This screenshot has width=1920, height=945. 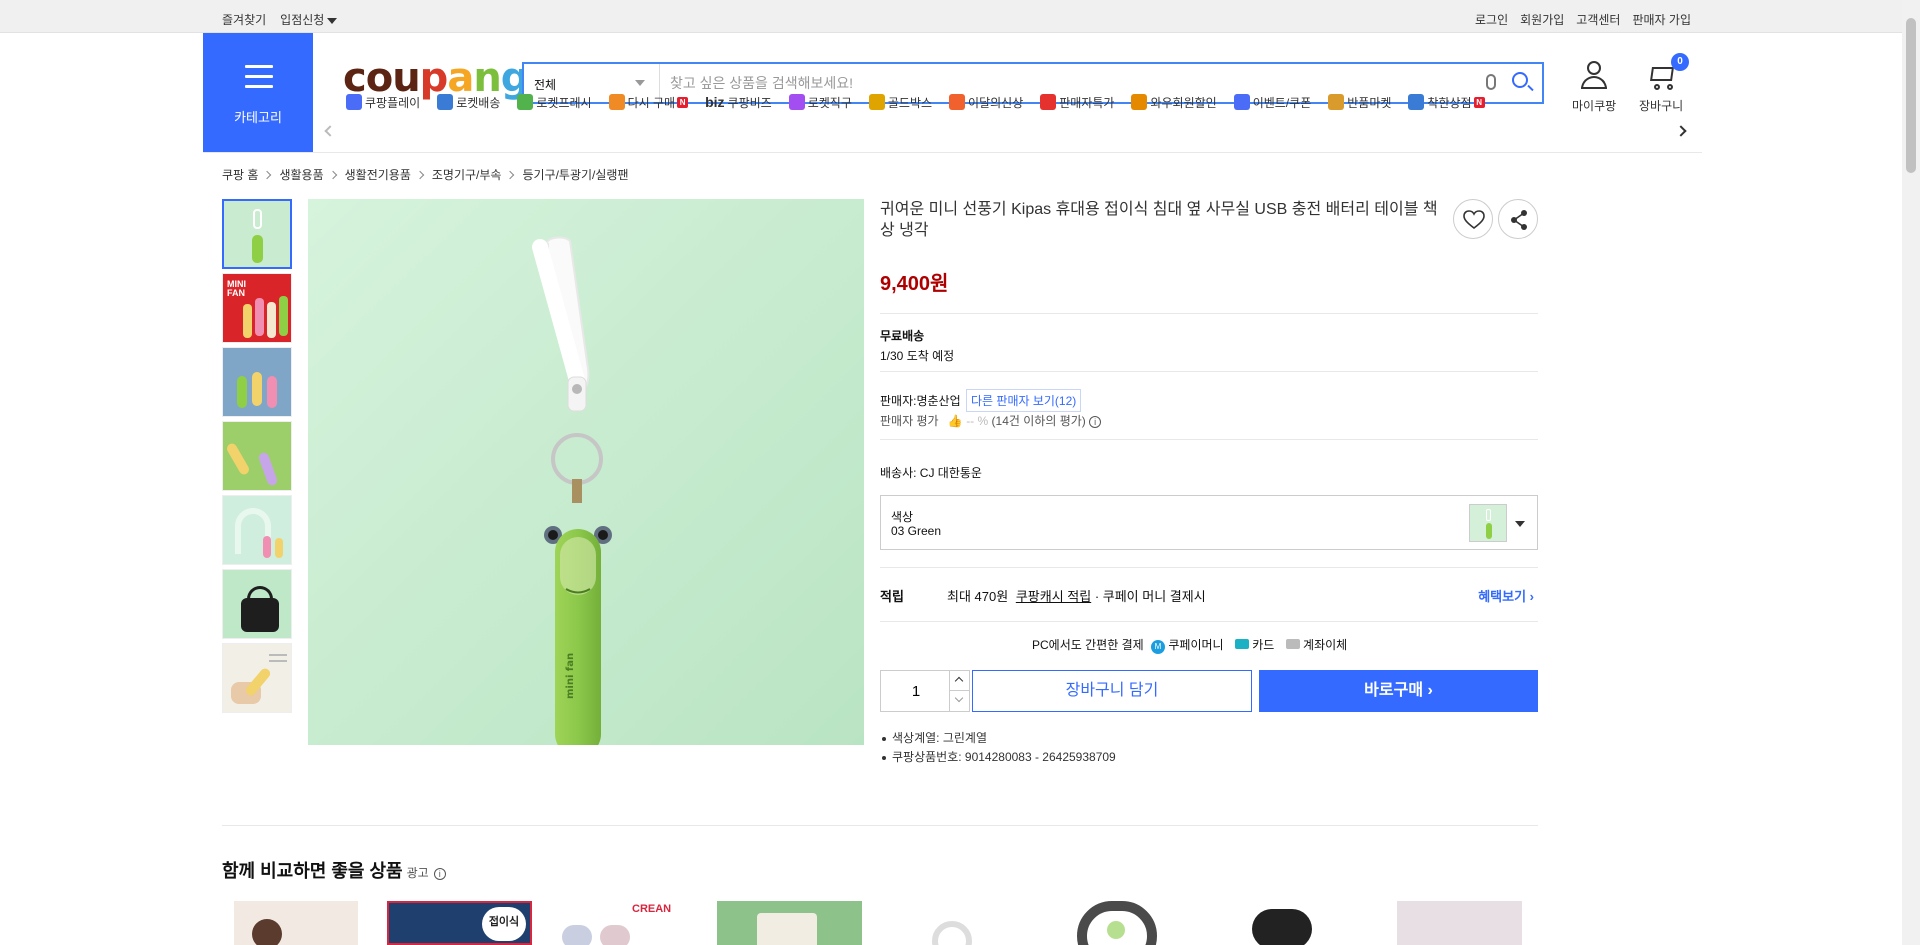 I want to click on bank-icon, so click(x=1292, y=644).